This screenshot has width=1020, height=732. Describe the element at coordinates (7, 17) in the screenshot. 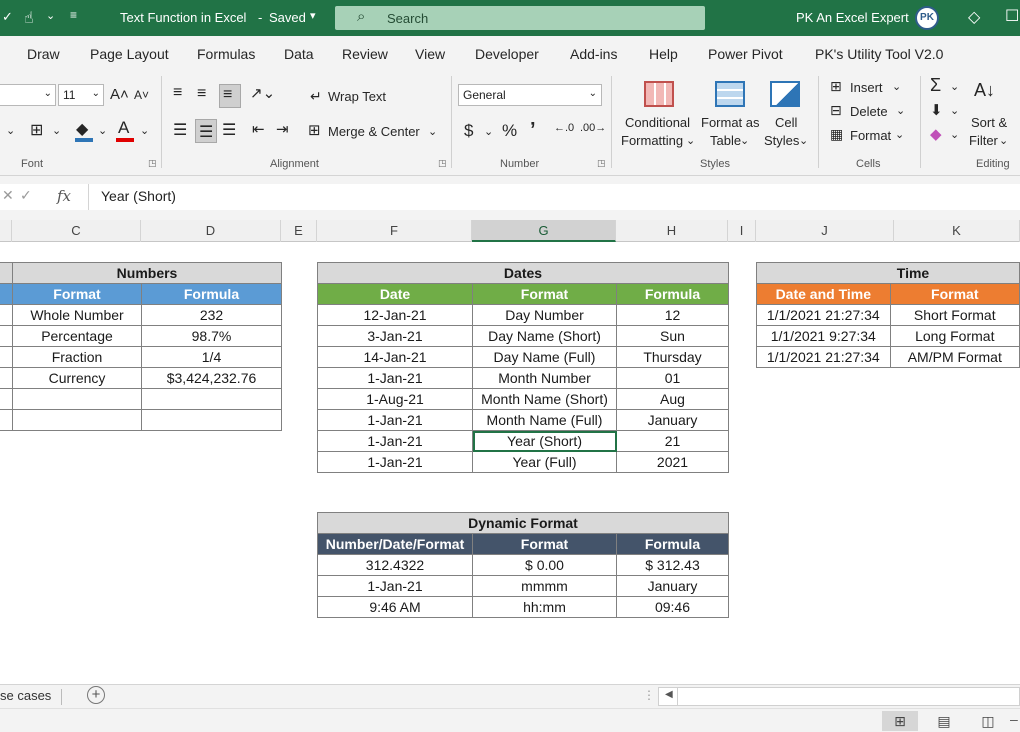

I see `autosave-toggle-icon: ✓` at that location.